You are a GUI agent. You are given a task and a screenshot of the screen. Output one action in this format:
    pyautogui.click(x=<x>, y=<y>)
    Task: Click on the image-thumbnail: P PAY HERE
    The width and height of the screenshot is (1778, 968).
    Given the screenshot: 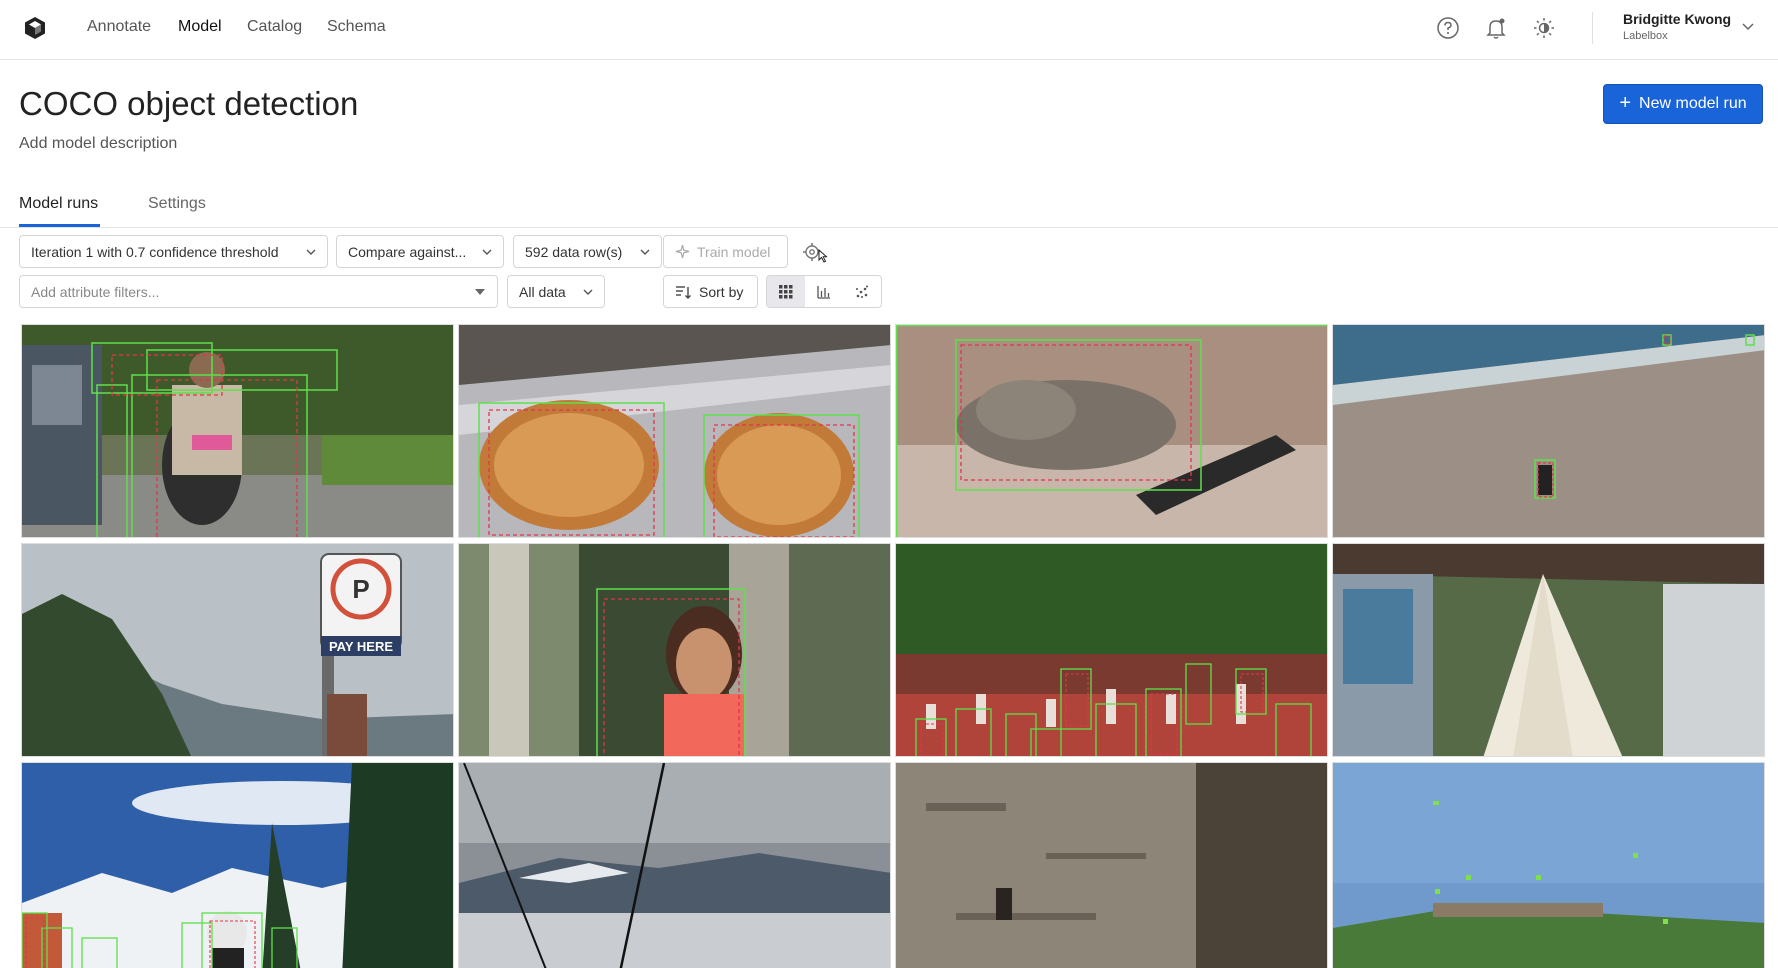 What is the action you would take?
    pyautogui.click(x=237, y=650)
    